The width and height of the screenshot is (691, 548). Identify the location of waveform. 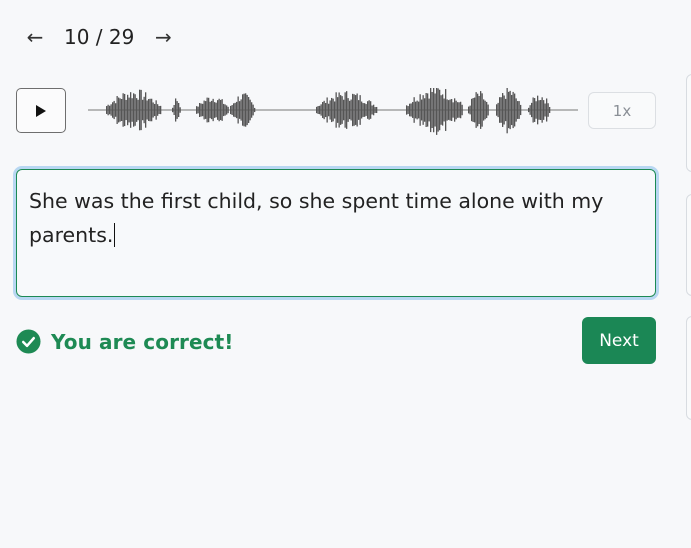
(333, 112).